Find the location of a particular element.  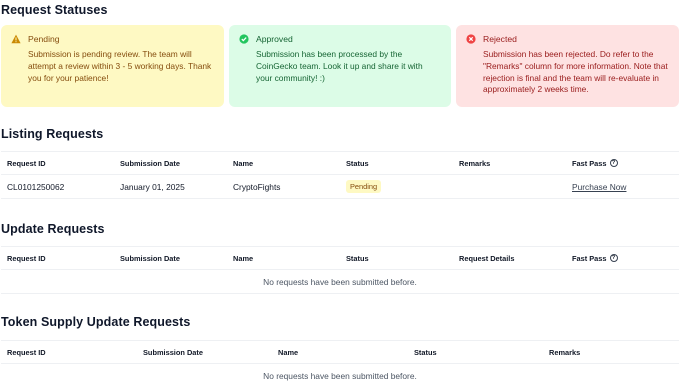

request-name: CryptoFights is located at coordinates (257, 186).